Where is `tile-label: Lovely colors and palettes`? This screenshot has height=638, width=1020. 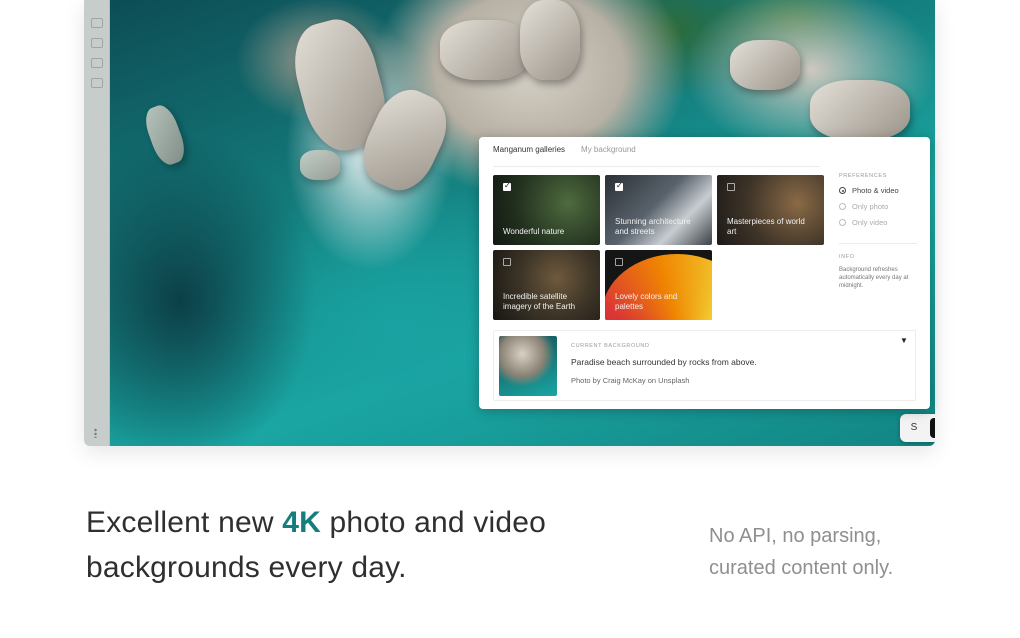 tile-label: Lovely colors and palettes is located at coordinates (646, 301).